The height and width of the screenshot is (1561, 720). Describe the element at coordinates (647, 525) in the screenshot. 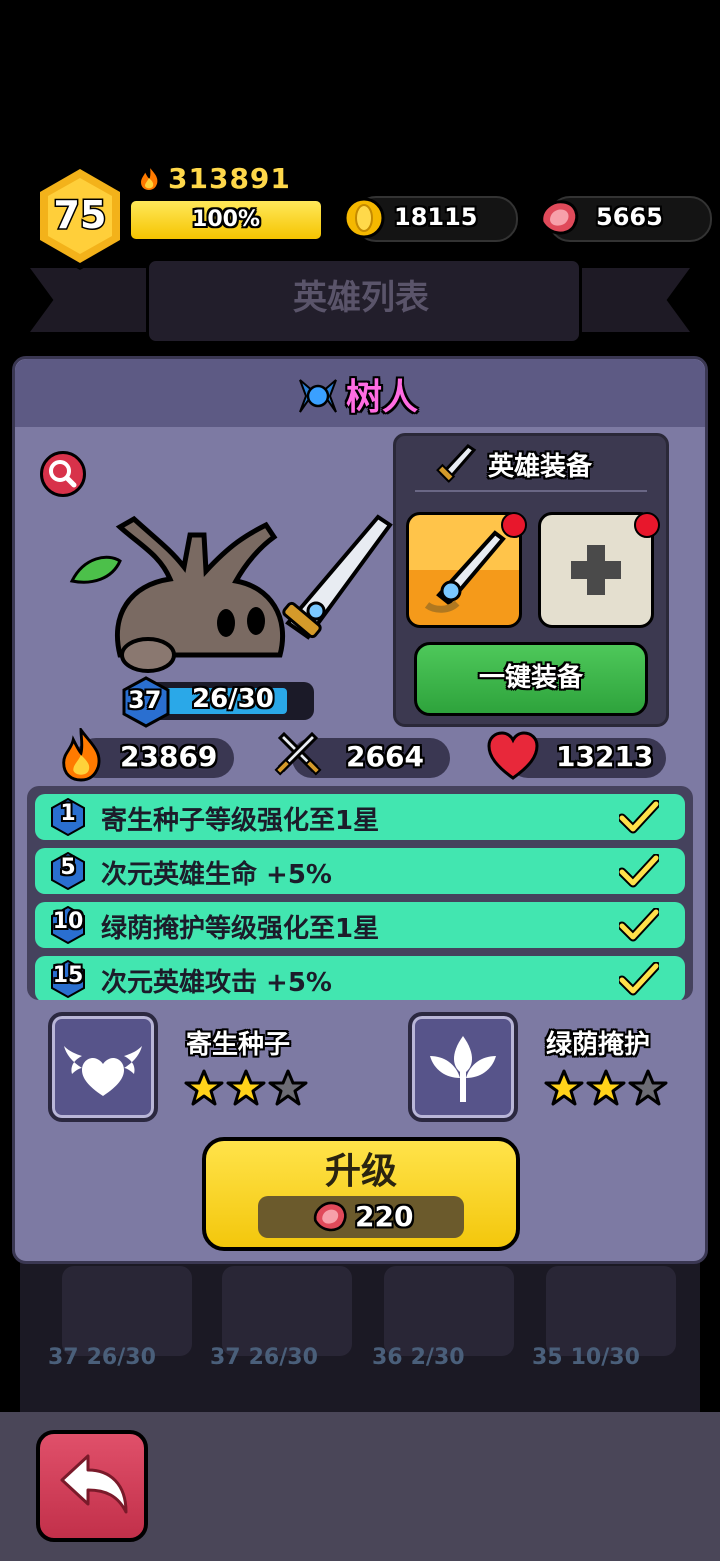

I see `empty-slot-alert-dot` at that location.